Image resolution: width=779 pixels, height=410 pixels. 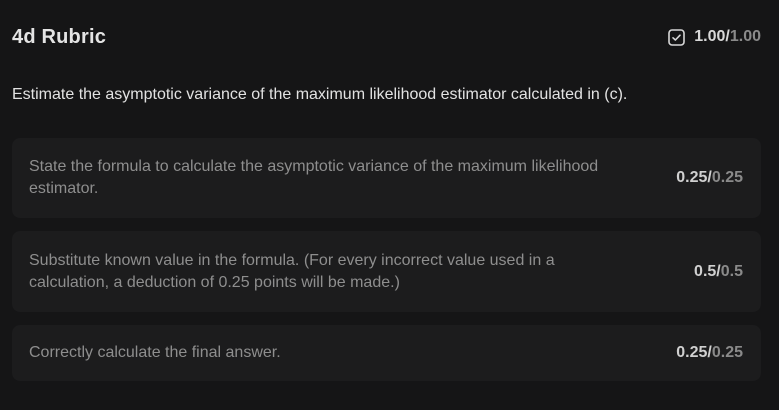 I want to click on criterion-points: 0.5/0.5, so click(x=718, y=272).